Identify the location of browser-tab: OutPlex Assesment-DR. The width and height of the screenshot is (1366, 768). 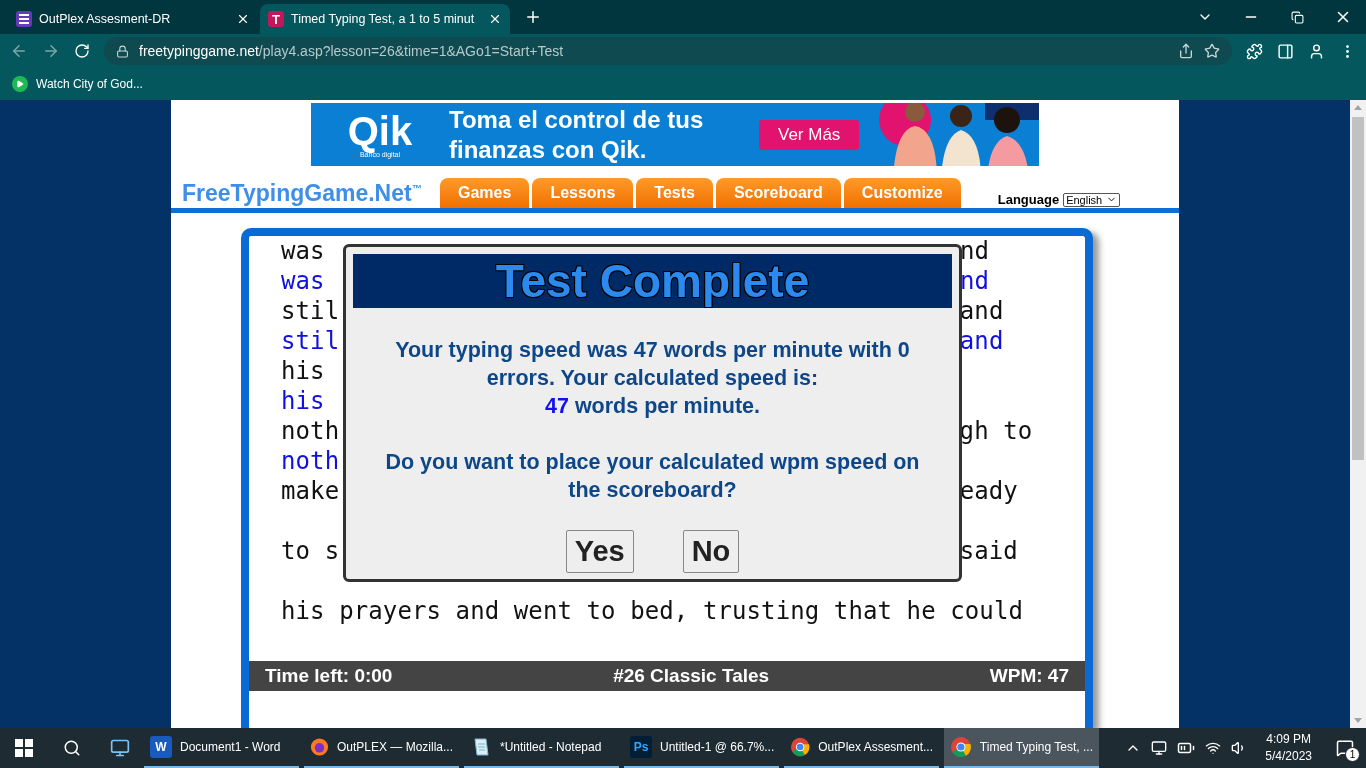
(133, 19).